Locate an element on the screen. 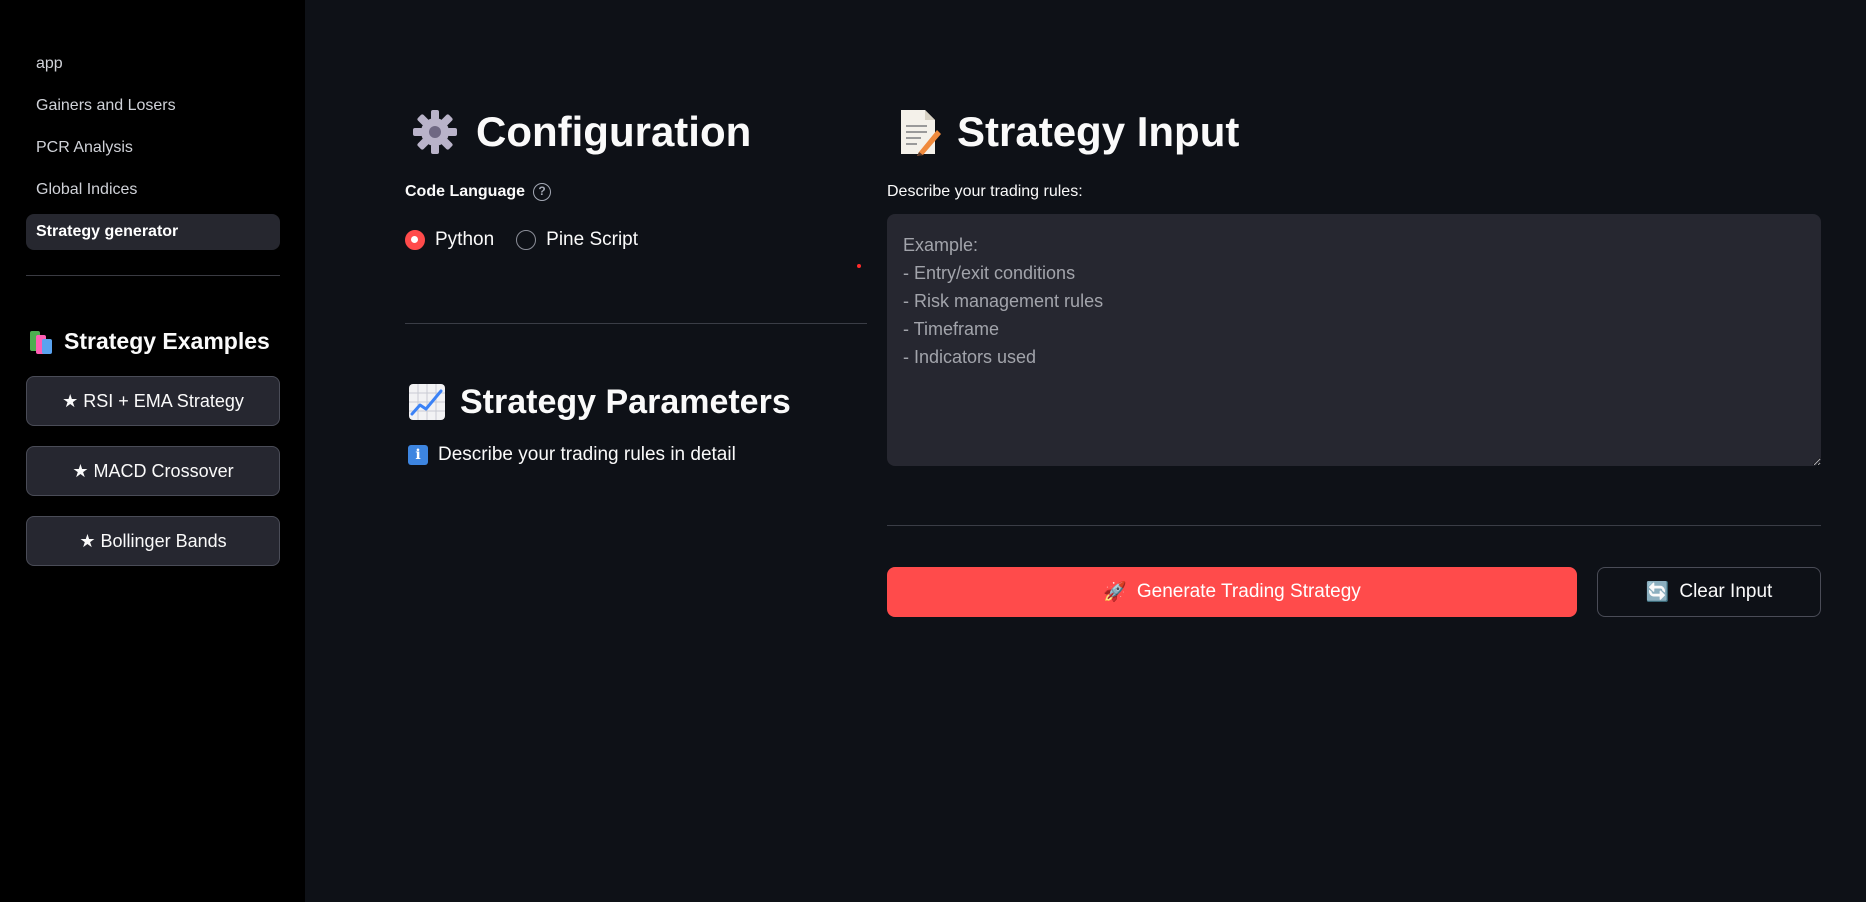 Image resolution: width=1866 pixels, height=902 pixels. code-language-label: Code Language? is located at coordinates (478, 192).